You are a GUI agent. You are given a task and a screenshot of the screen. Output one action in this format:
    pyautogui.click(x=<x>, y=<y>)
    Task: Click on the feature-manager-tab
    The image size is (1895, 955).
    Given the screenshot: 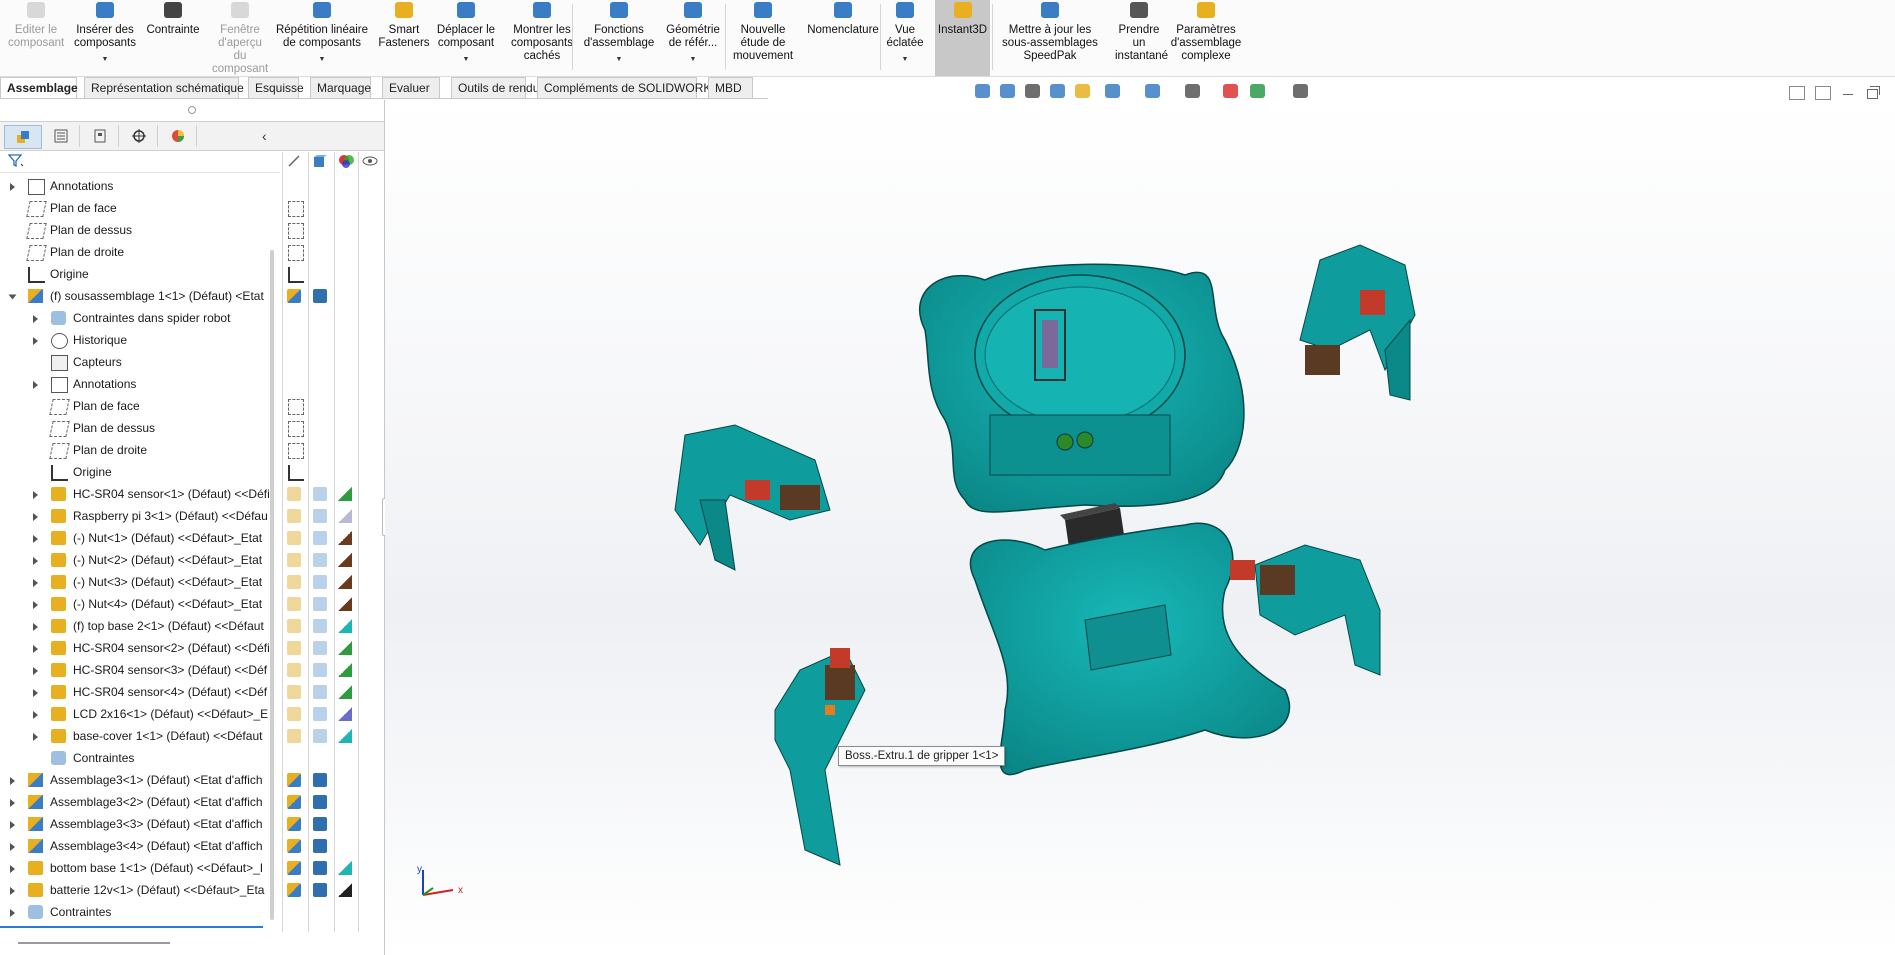 What is the action you would take?
    pyautogui.click(x=23, y=137)
    